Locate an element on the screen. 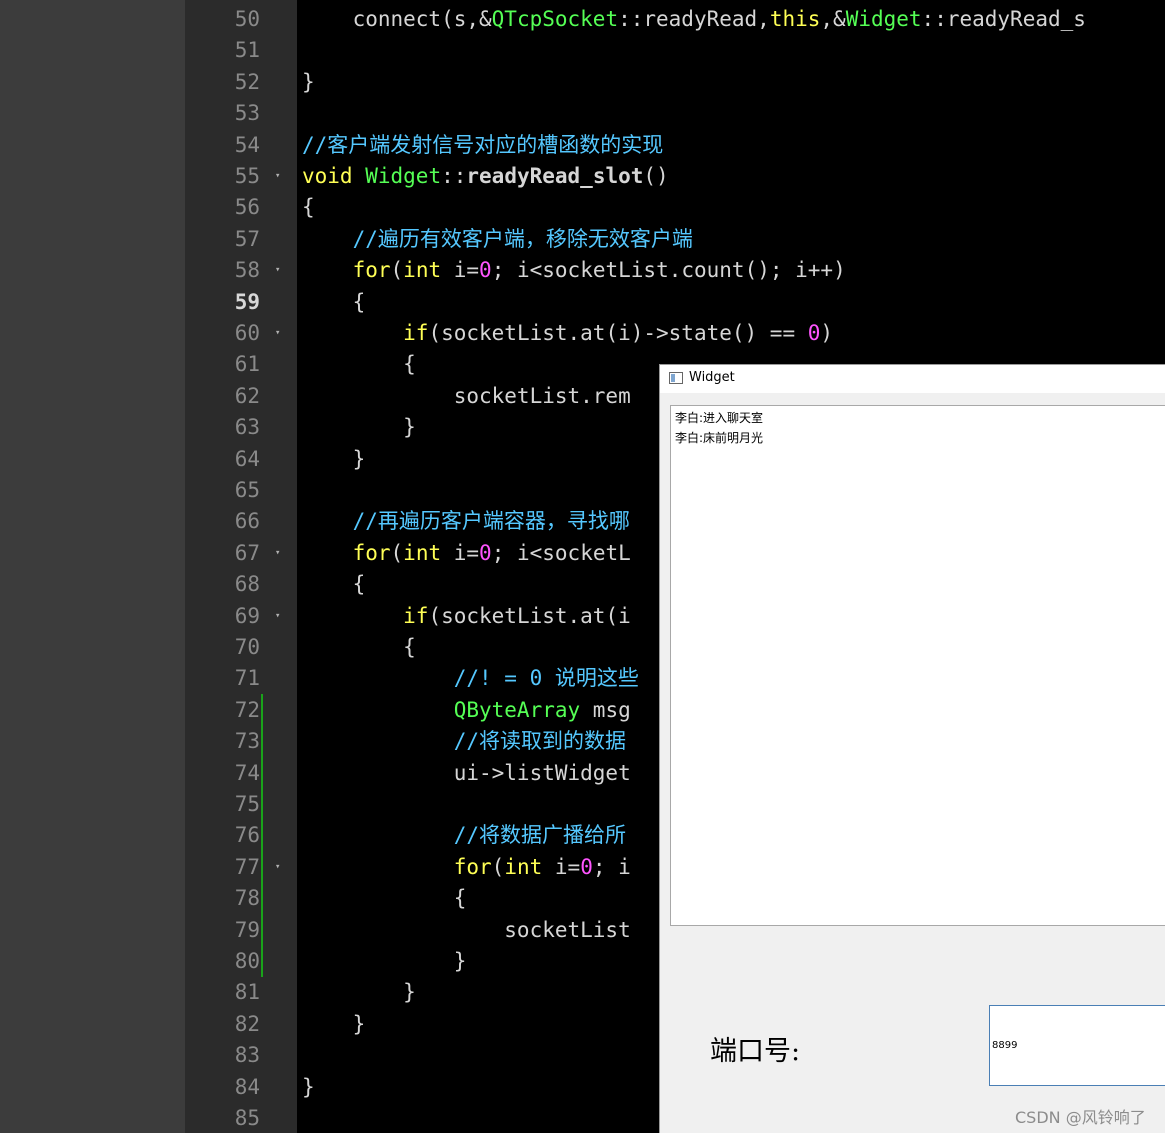 The width and height of the screenshot is (1165, 1133). code-line: for(int i=0; i<socketL is located at coordinates (466, 553).